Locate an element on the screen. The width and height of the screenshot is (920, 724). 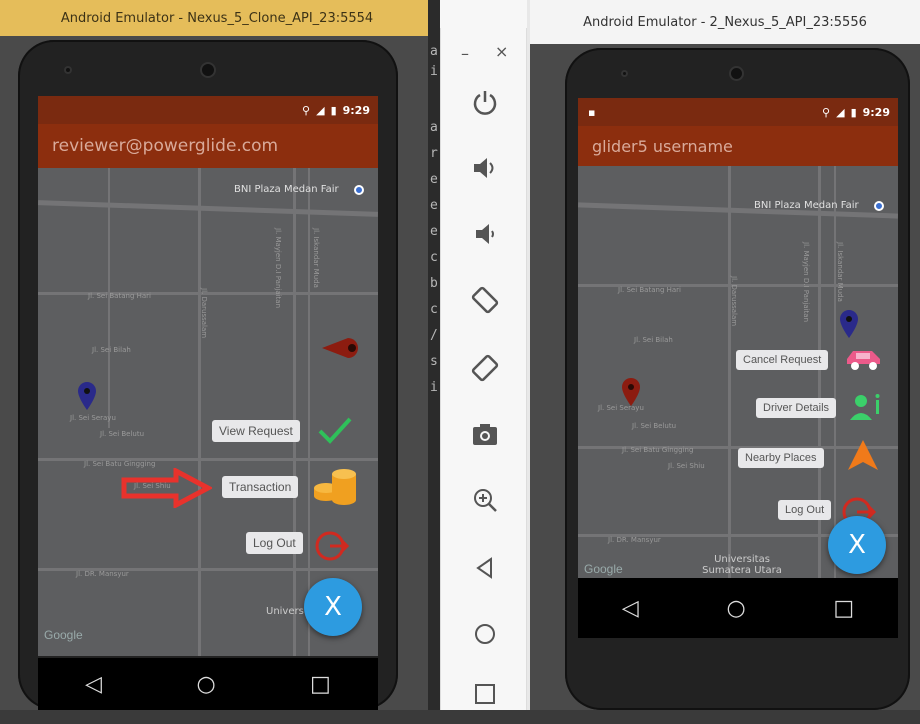
home-icon is located at coordinates (484, 634).